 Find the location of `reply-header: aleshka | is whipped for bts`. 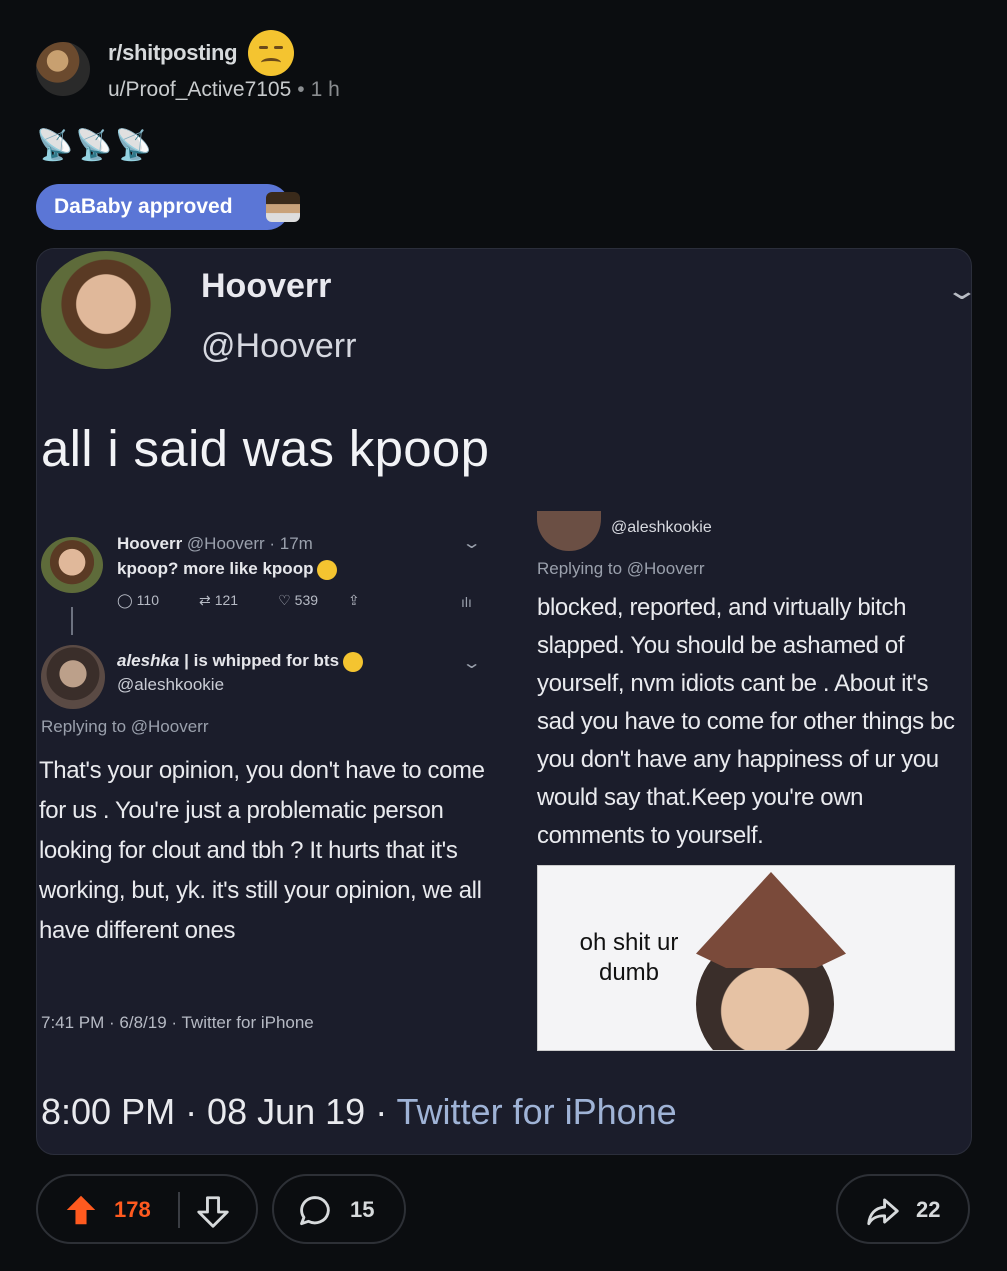

reply-header: aleshka | is whipped for bts is located at coordinates (240, 661).